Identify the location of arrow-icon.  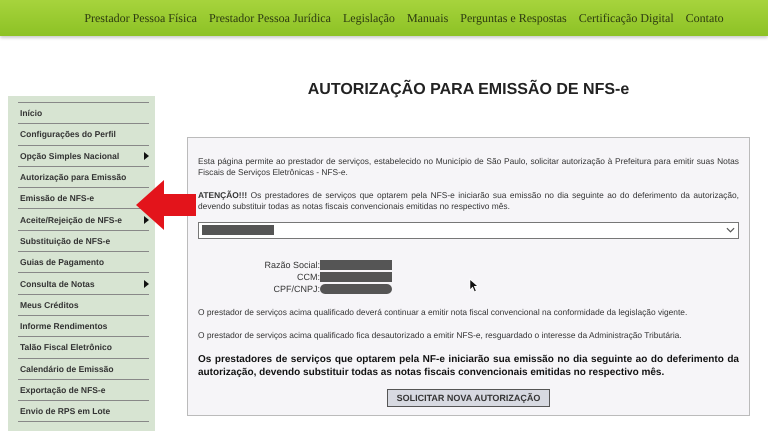
(166, 205).